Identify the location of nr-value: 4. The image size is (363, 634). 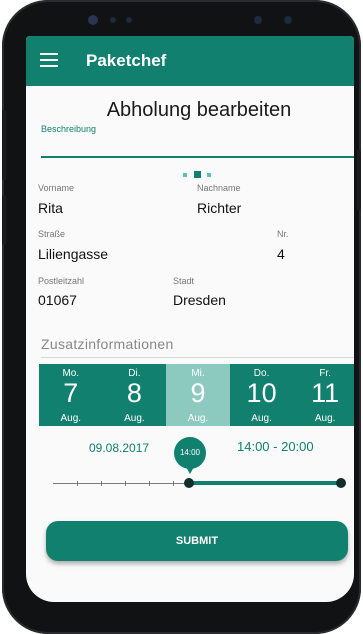
(281, 254).